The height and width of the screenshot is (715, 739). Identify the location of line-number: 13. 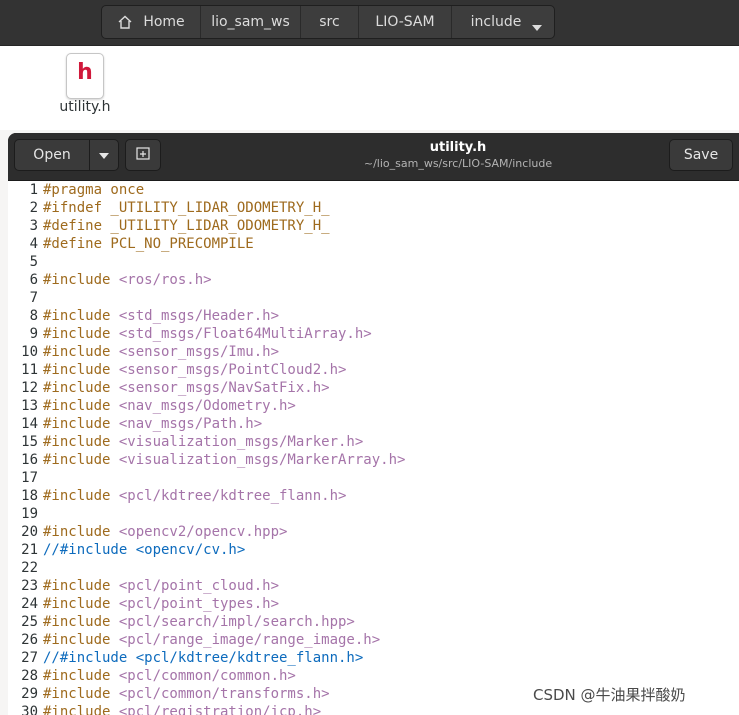
(29, 406).